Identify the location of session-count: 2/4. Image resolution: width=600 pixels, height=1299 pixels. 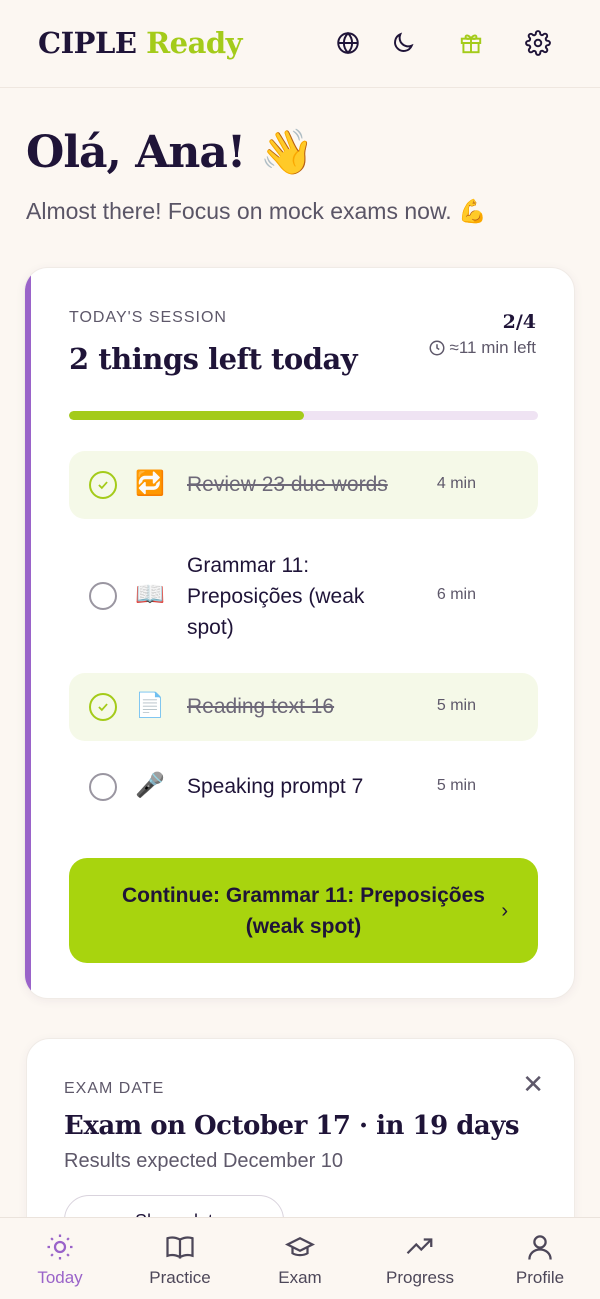
(519, 322).